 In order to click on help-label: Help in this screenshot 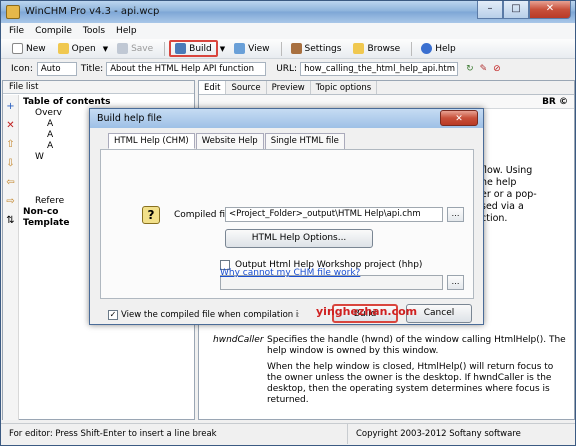, I will do `click(445, 48)`.